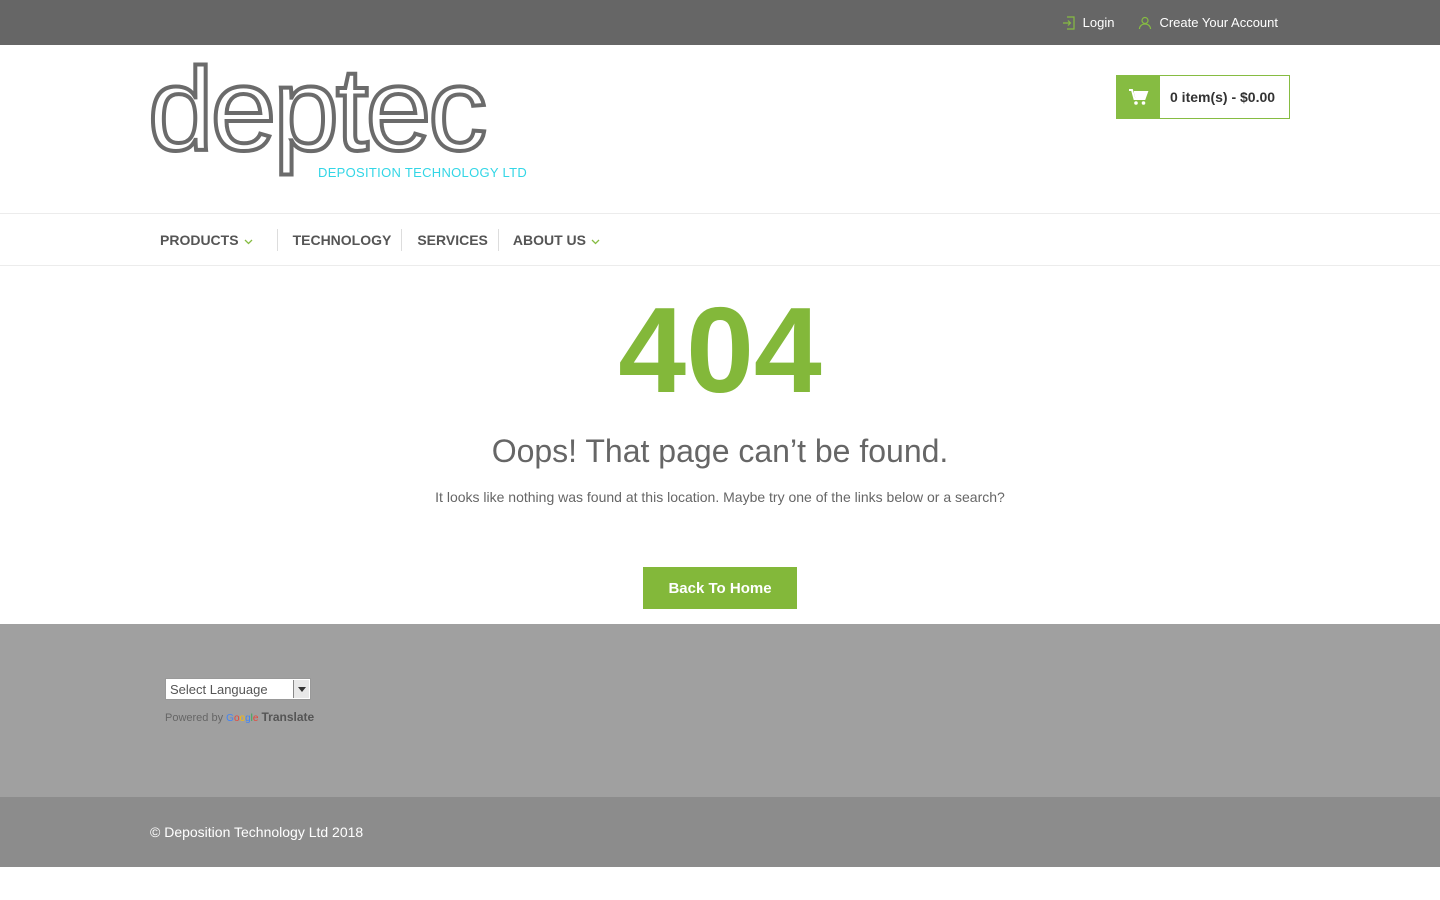 The height and width of the screenshot is (900, 1440). I want to click on nav-item-label: SERVICES, so click(452, 239).